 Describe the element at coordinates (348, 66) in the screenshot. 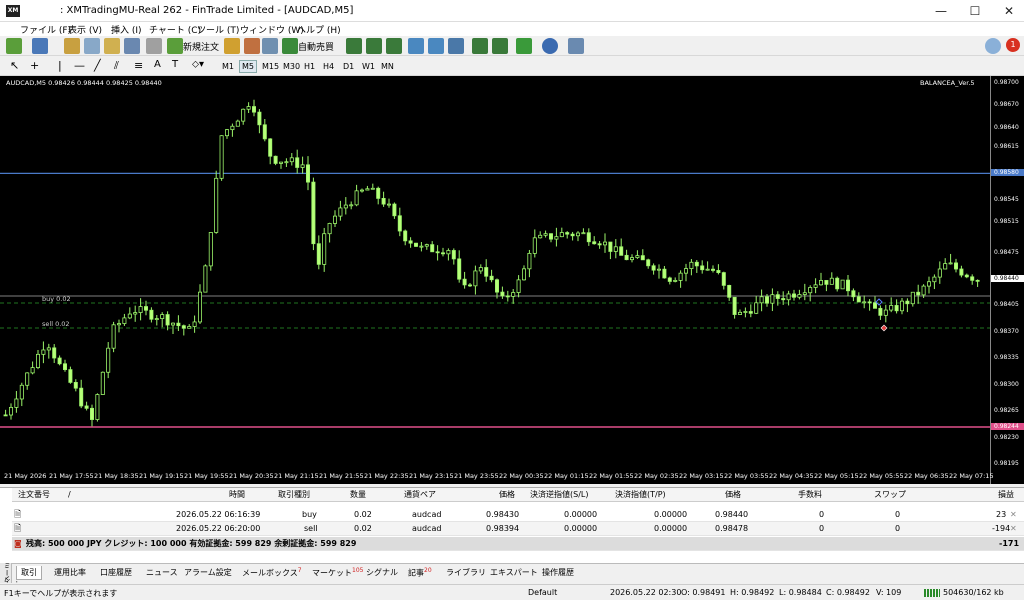

I see `tf-d1: D1` at that location.